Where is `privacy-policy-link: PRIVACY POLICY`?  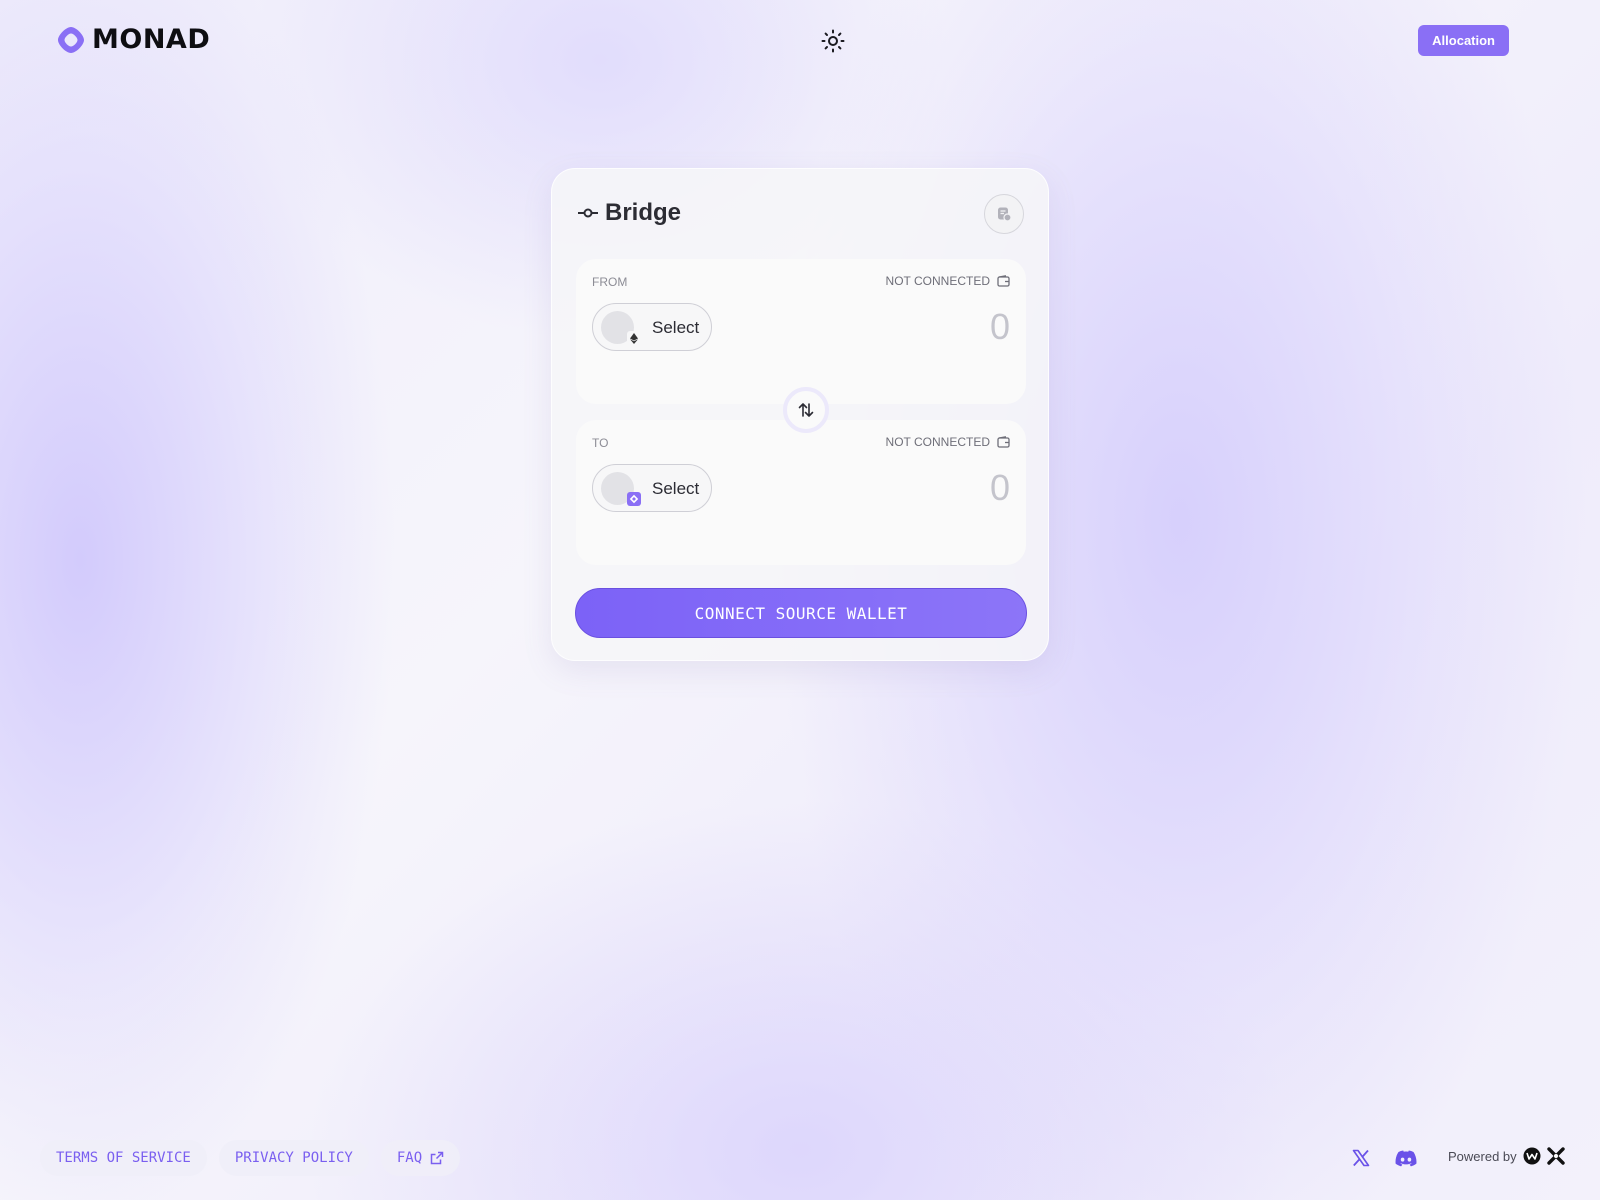
privacy-policy-link: PRIVACY POLICY is located at coordinates (293, 1158).